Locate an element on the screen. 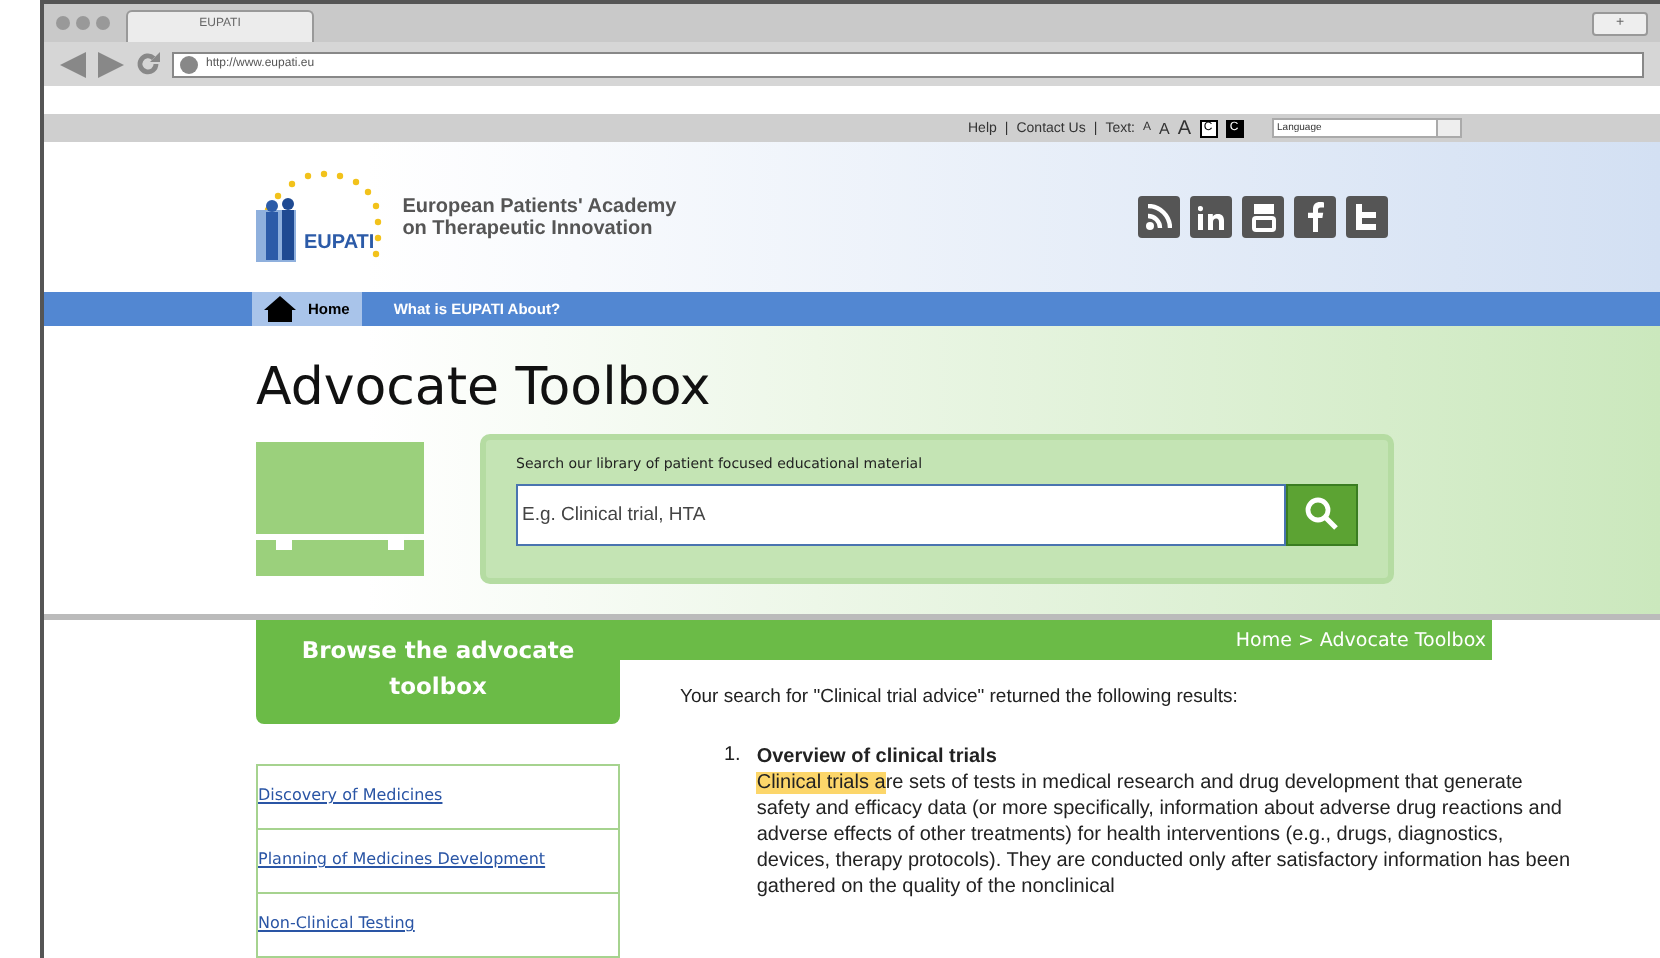  sidebar-link: Non-Clinical Testing is located at coordinates (438, 926).